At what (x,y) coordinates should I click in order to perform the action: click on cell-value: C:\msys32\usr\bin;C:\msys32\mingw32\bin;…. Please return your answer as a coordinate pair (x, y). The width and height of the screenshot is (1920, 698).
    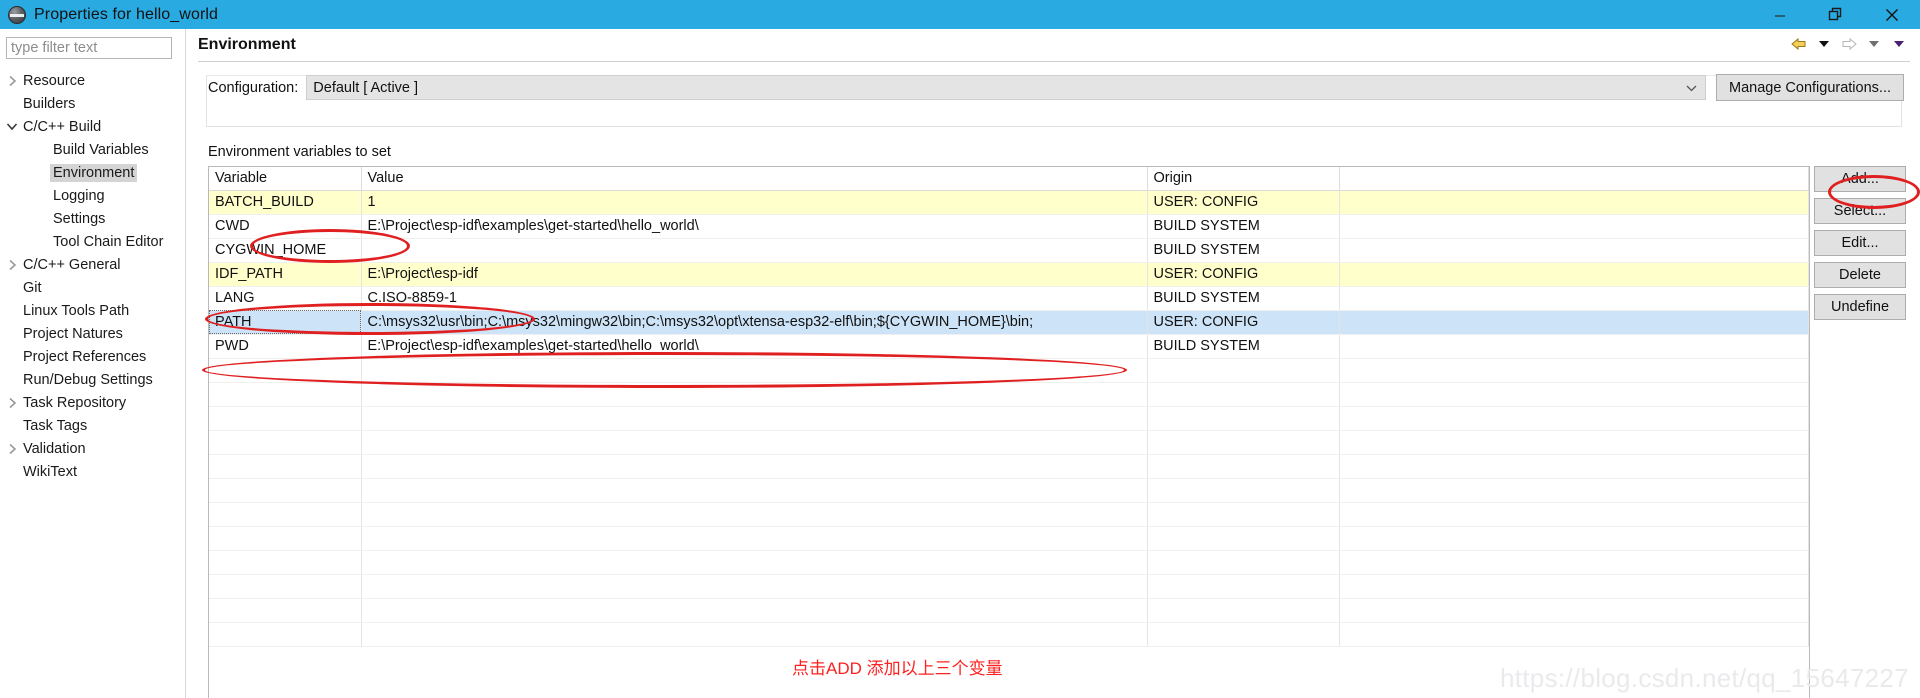
    Looking at the image, I should click on (754, 322).